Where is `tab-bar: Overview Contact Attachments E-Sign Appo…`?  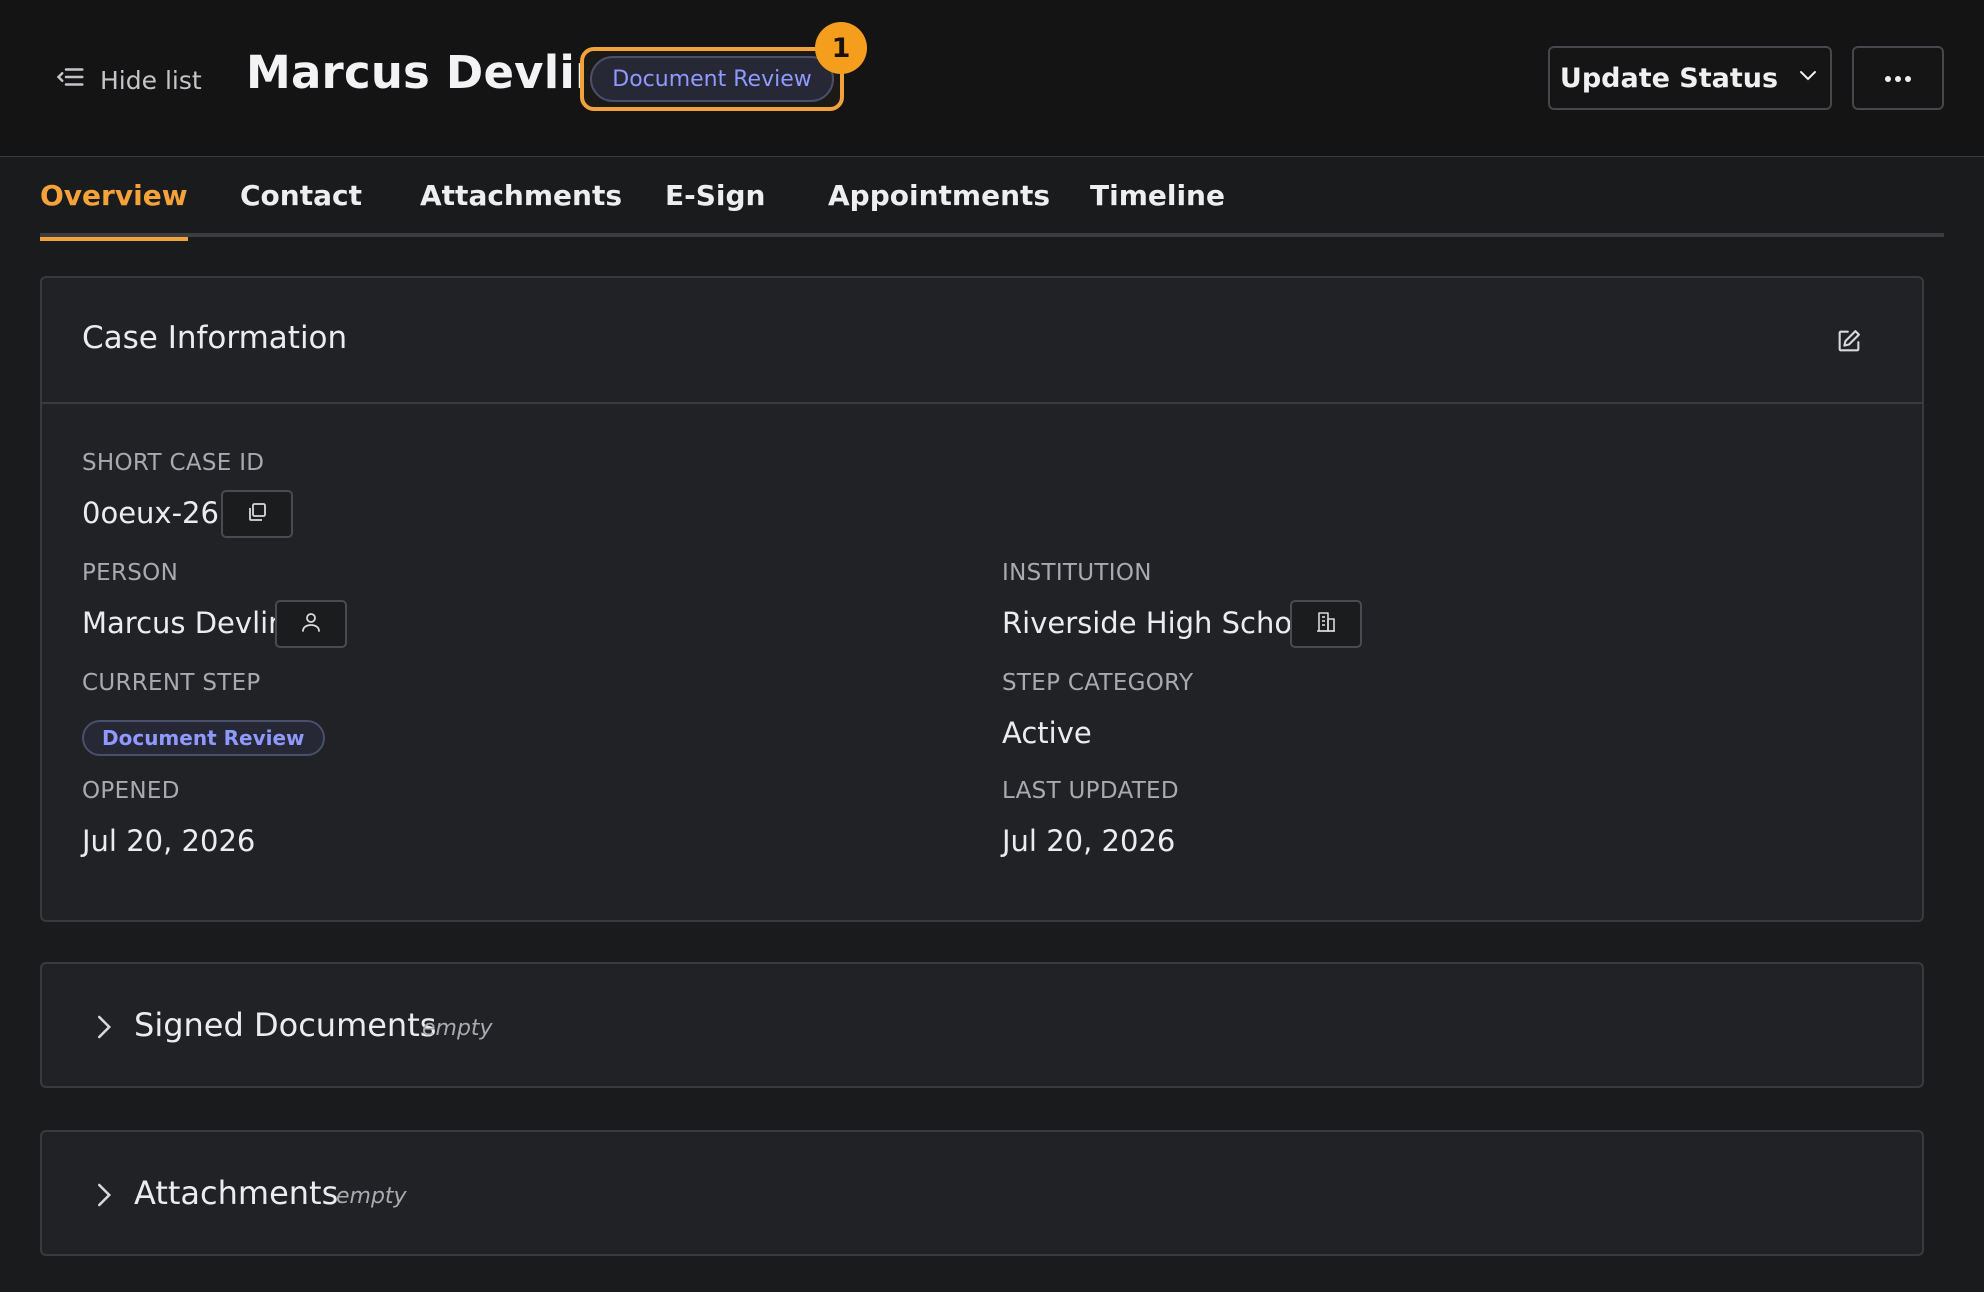
tab-bar: Overview Contact Attachments E-Sign Appo… is located at coordinates (992, 199).